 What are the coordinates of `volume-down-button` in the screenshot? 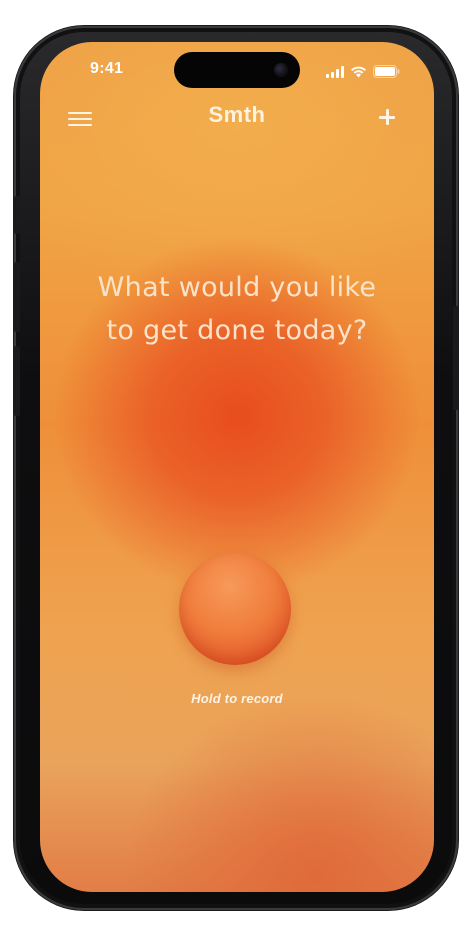 It's located at (17, 381).